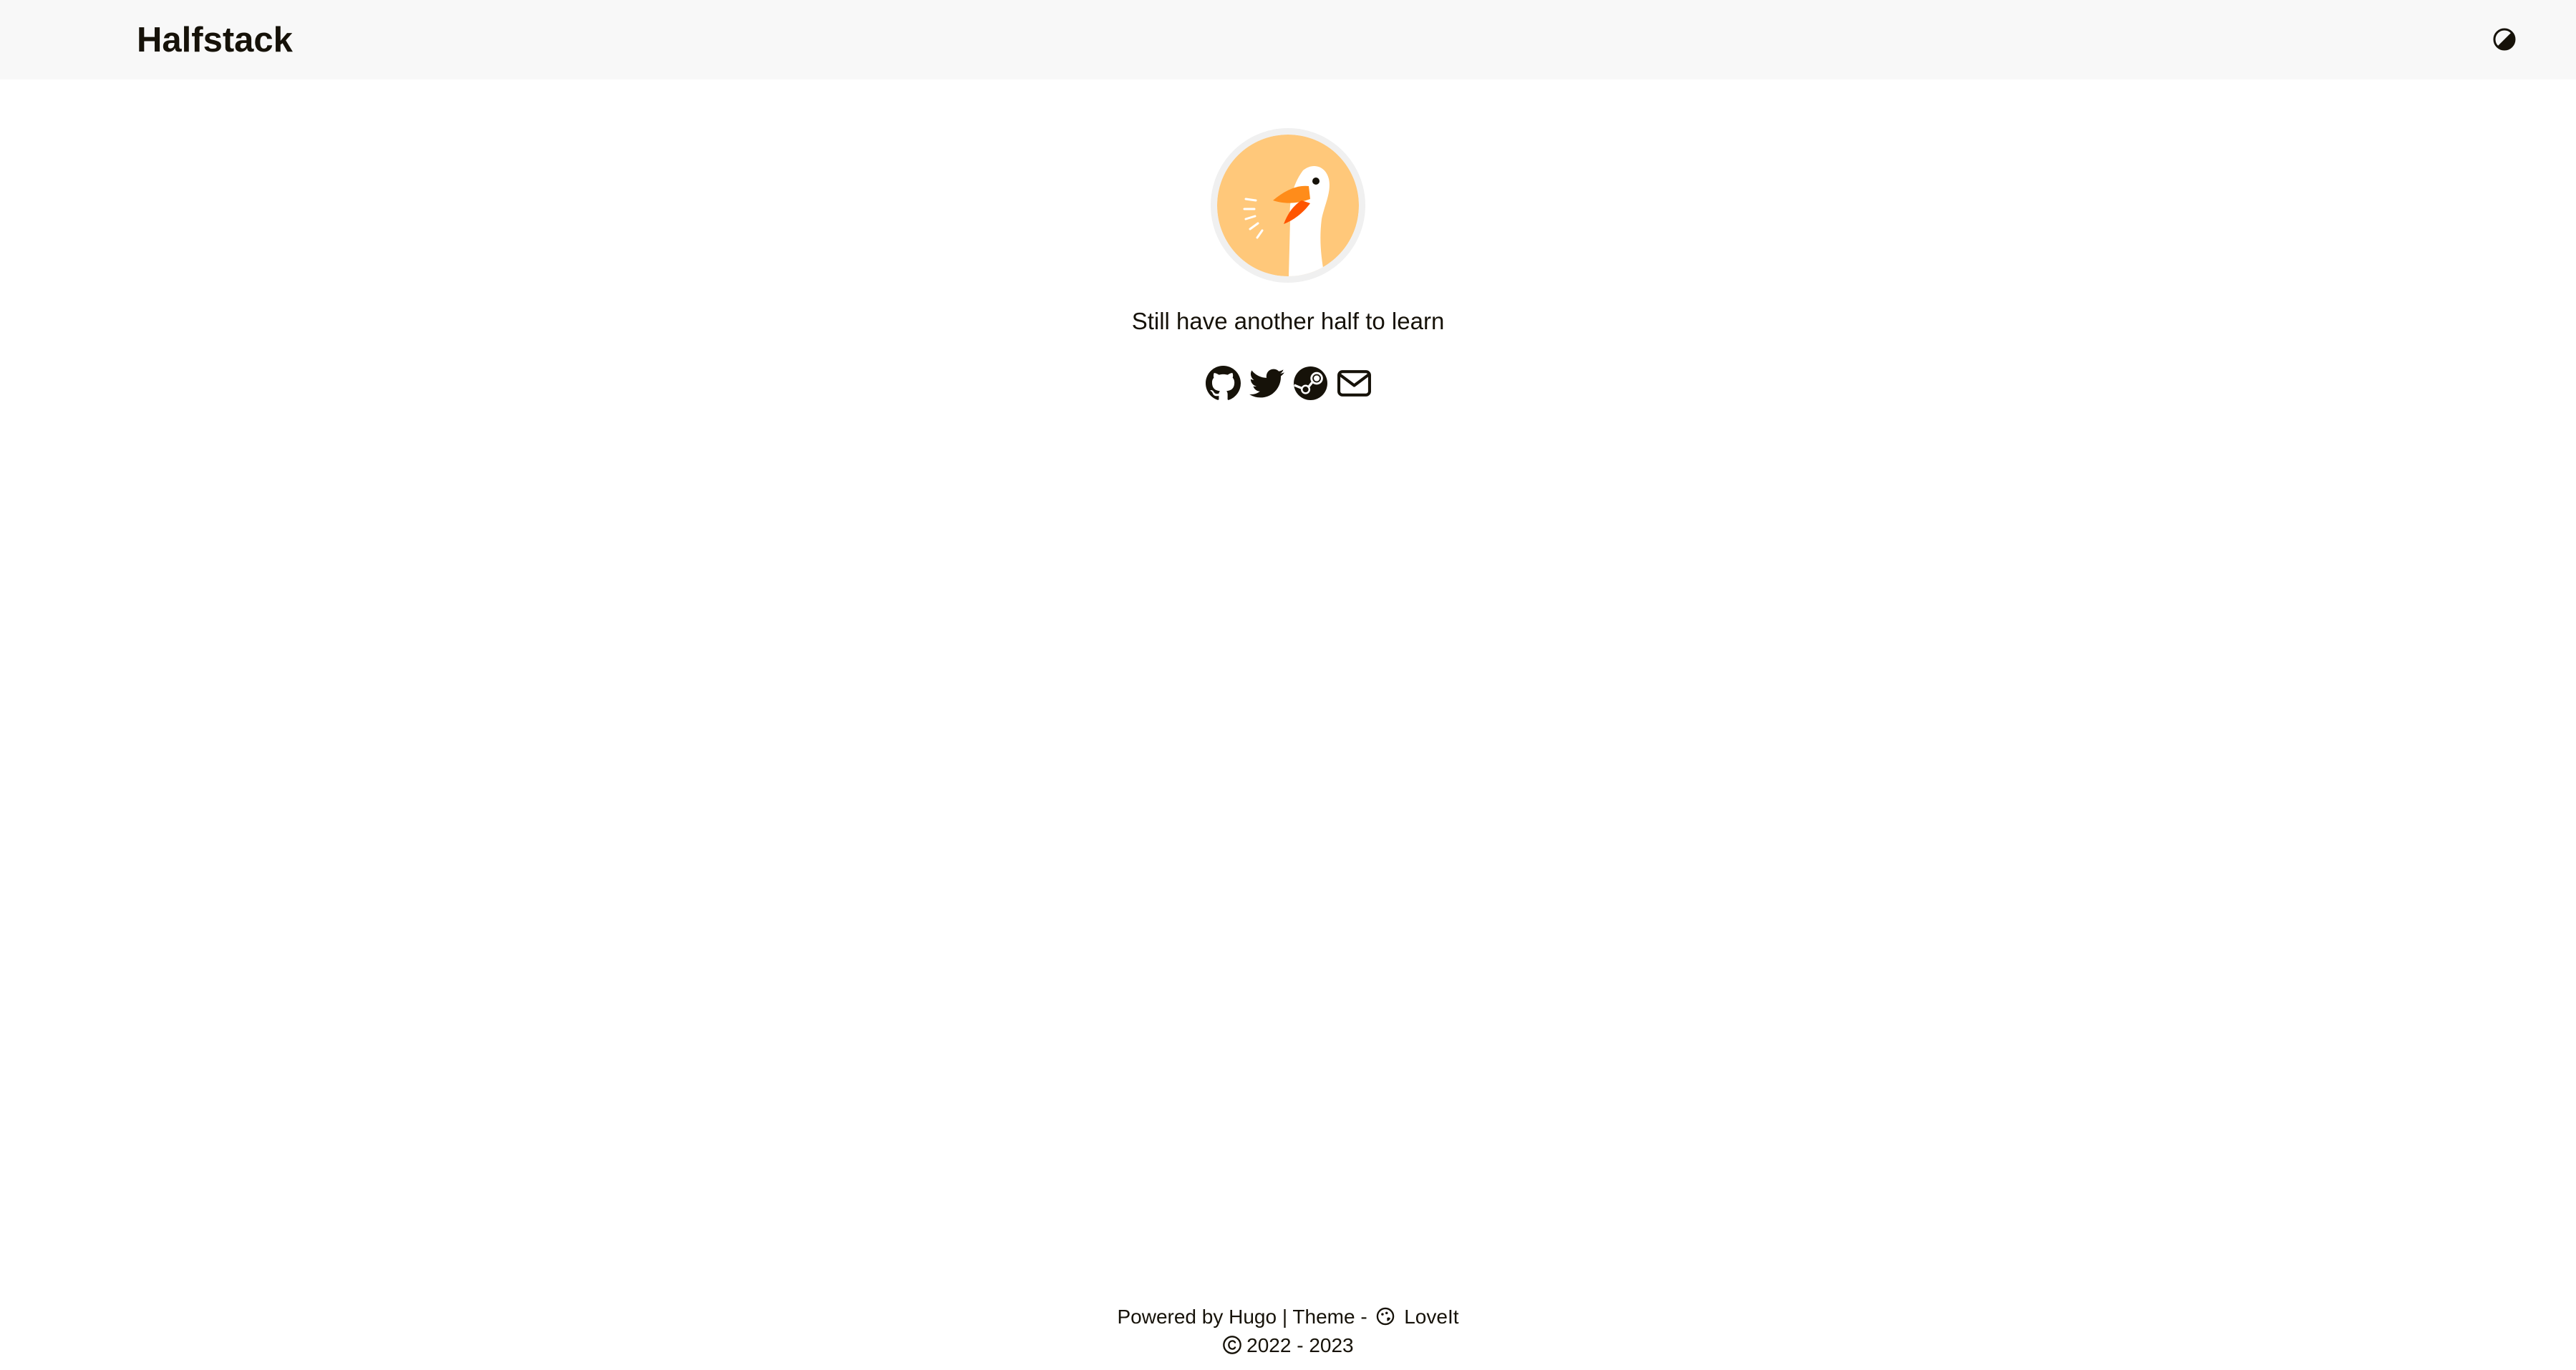 The image size is (2576, 1370). I want to click on site-header: Halfstack, so click(1288, 39).